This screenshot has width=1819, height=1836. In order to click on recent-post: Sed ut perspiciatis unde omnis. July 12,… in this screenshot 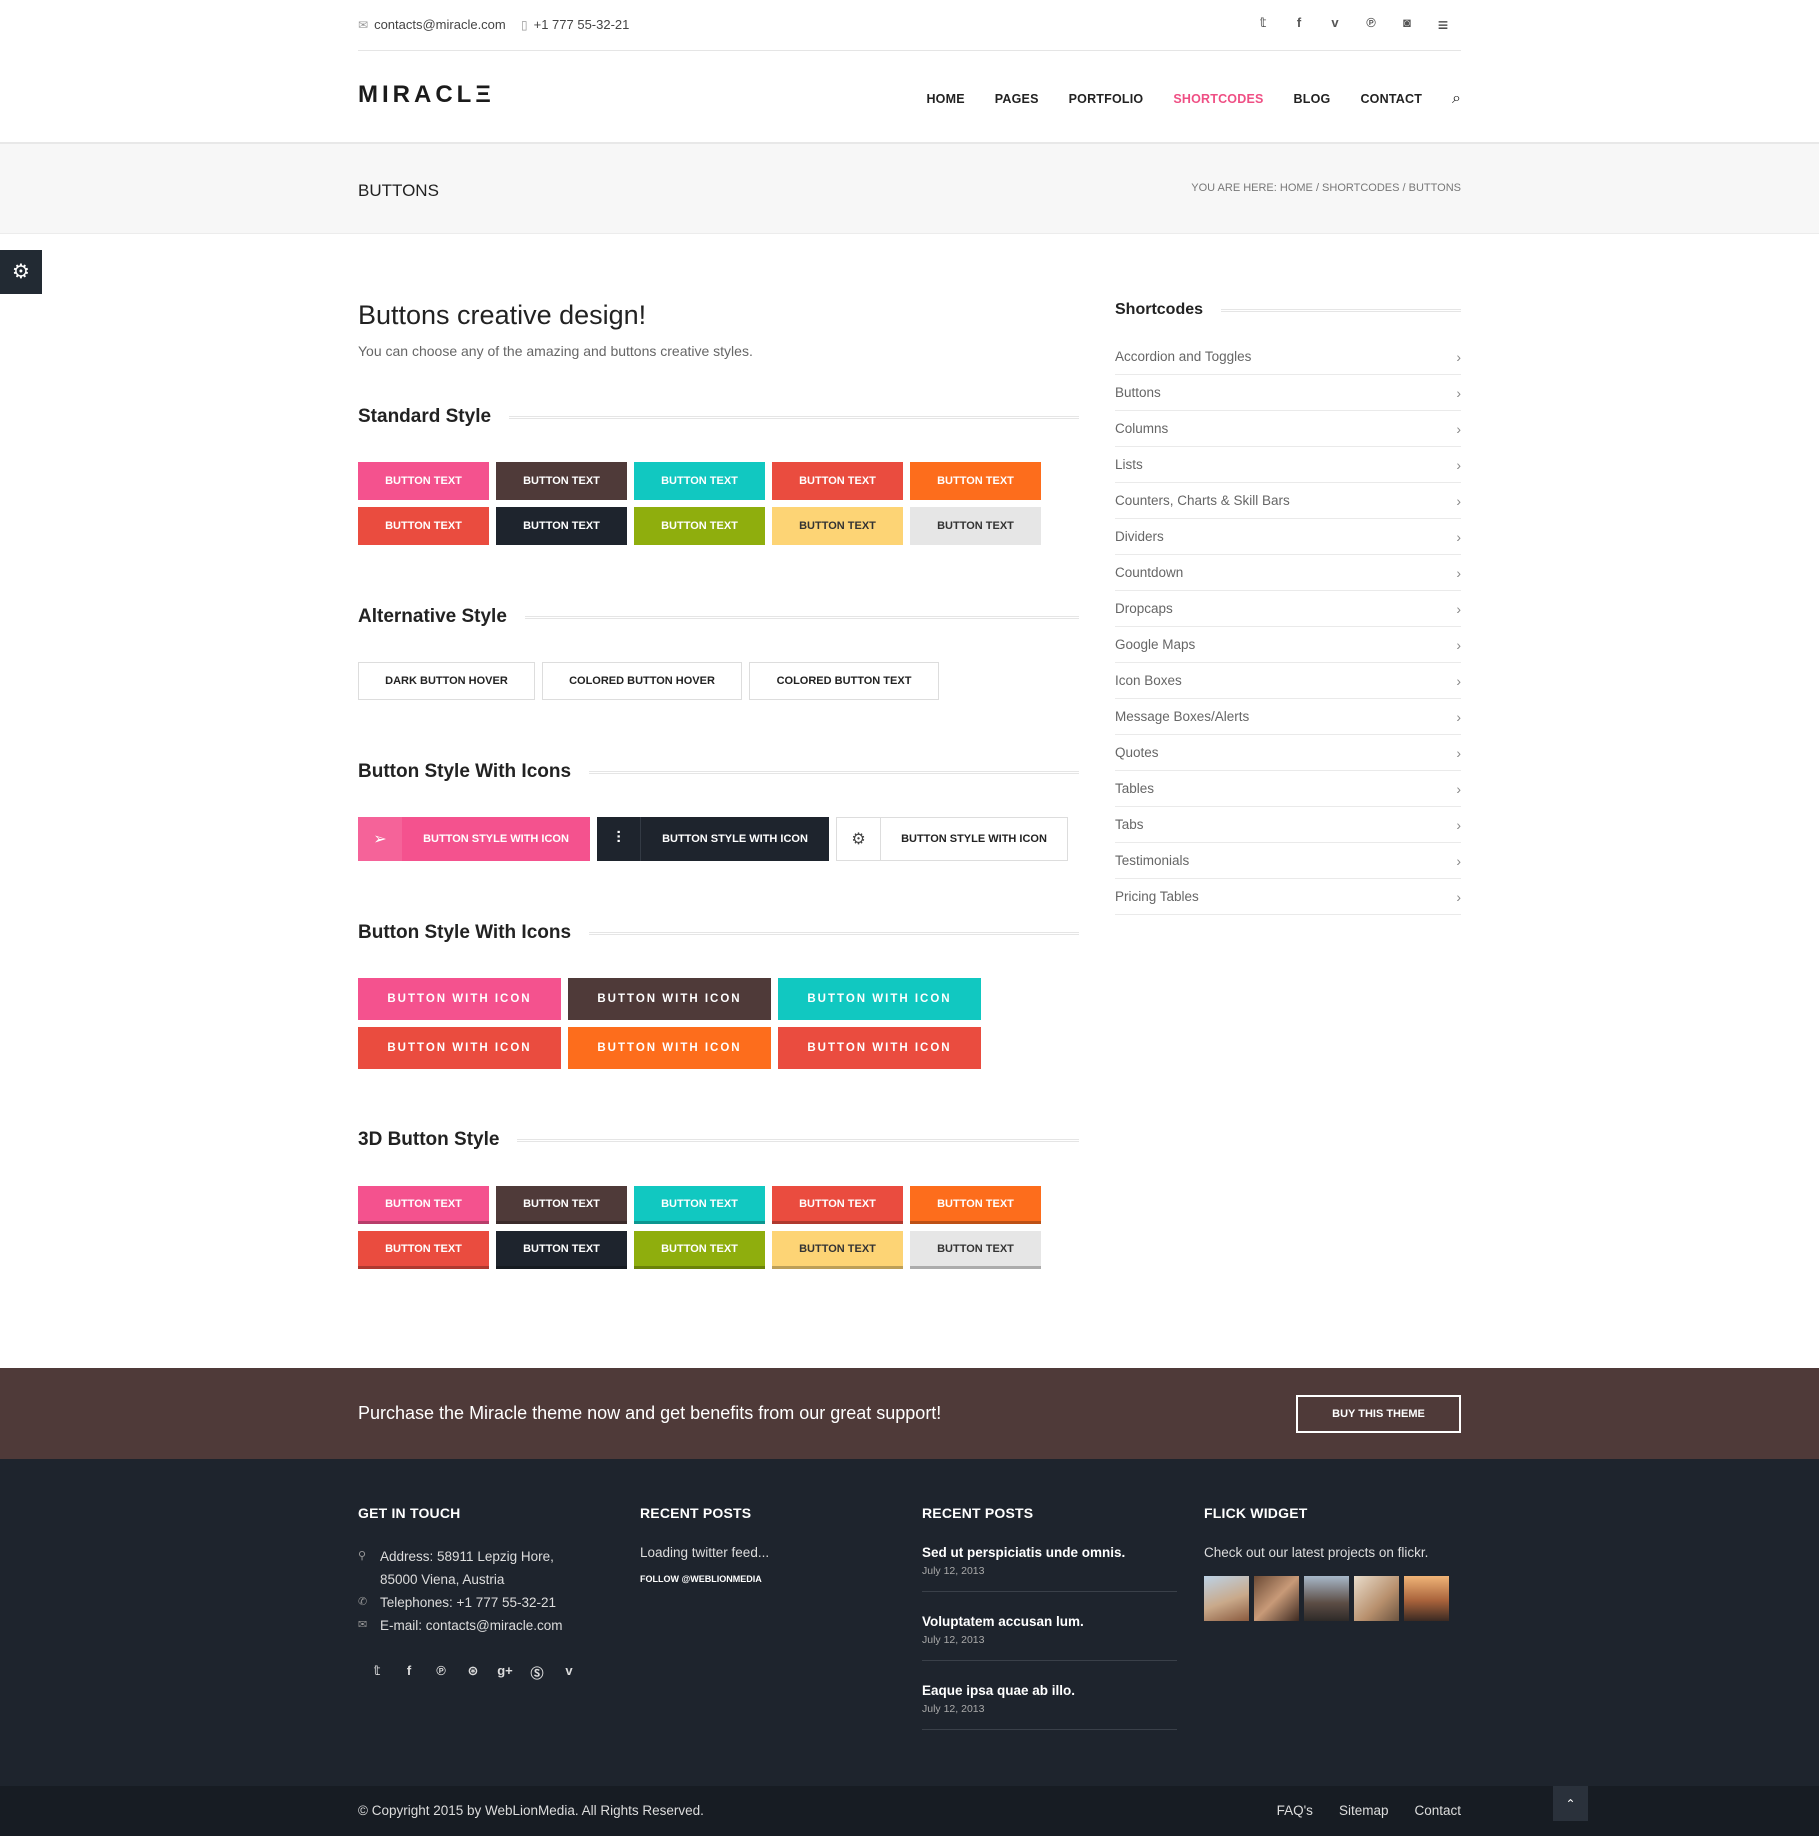, I will do `click(1049, 1568)`.